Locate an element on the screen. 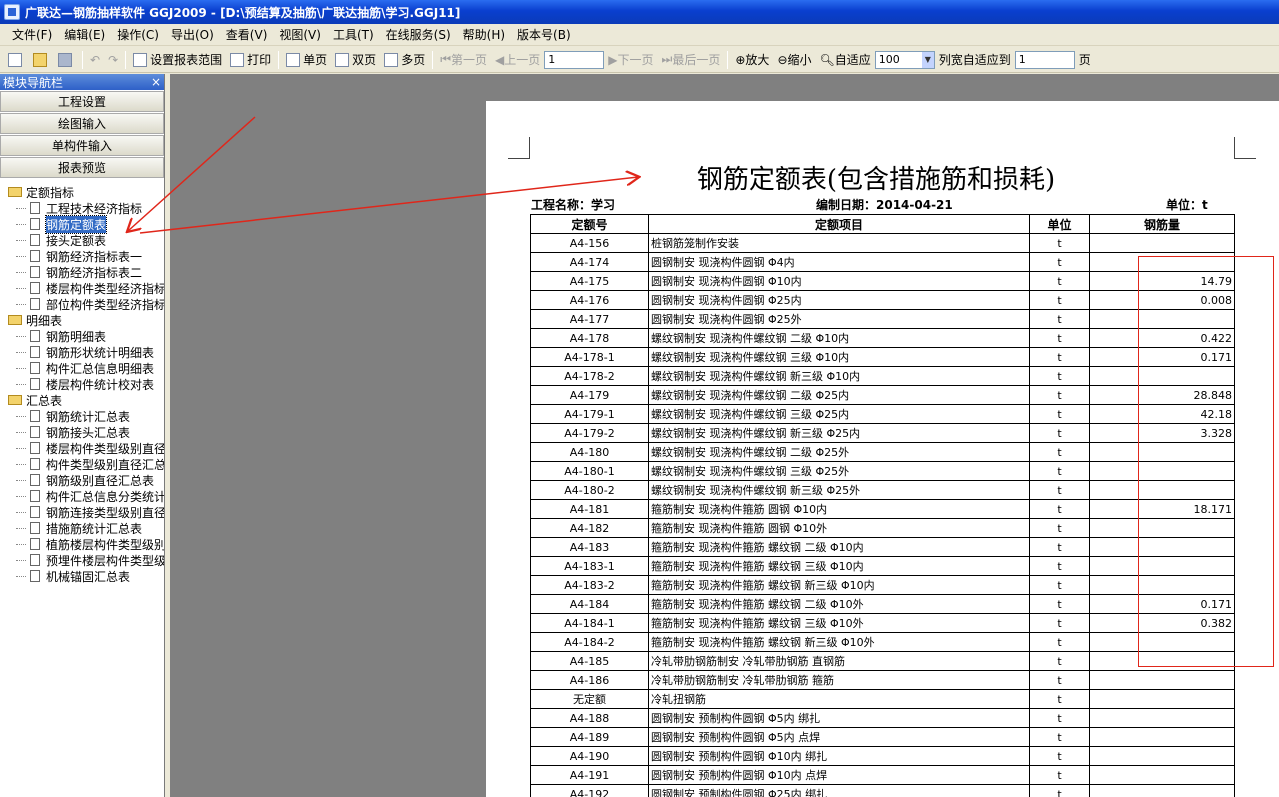  single-page-button: 单页 is located at coordinates (306, 60).